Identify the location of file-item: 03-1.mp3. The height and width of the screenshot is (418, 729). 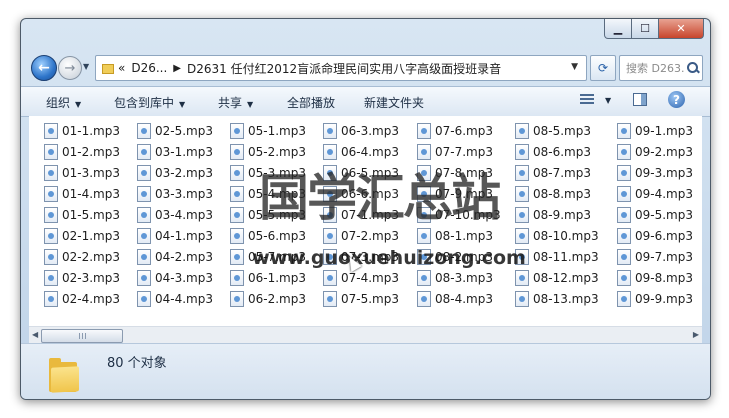
(175, 152).